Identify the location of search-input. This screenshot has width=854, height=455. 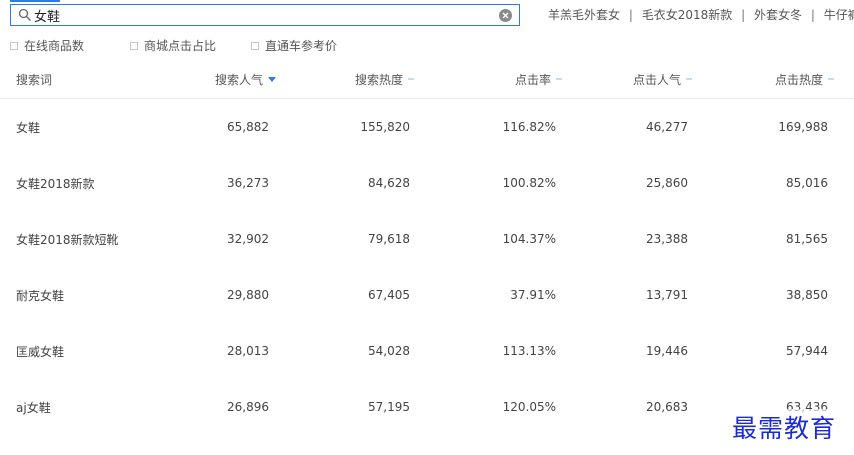
(264, 15).